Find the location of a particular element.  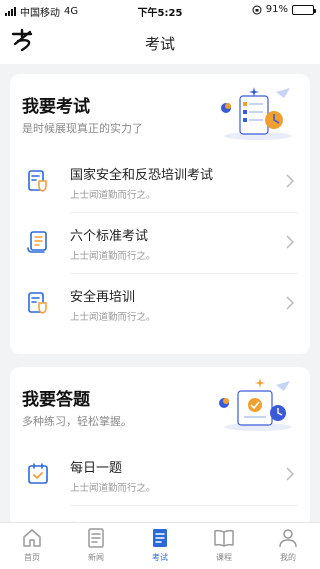

practice-item-title: 每日一题 is located at coordinates (96, 468).